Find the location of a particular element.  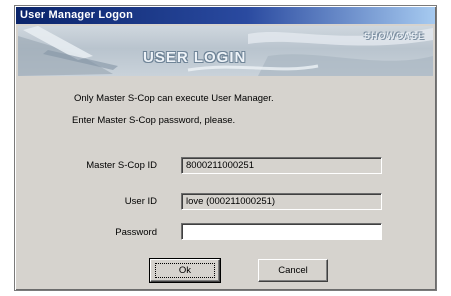

user-id-label: User ID is located at coordinates (140, 201).